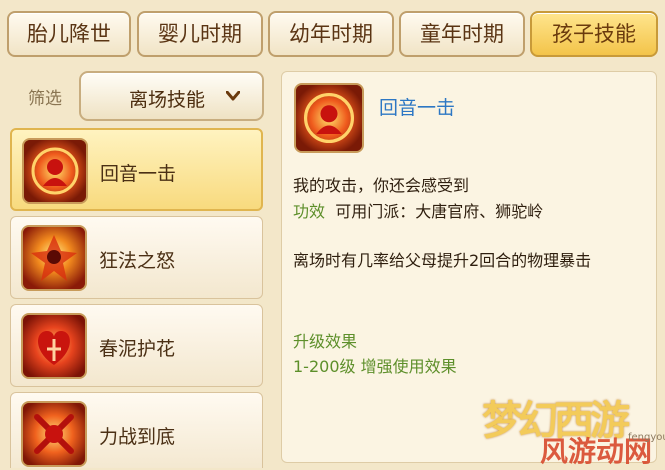 The image size is (665, 470). What do you see at coordinates (54, 434) in the screenshot?
I see `fight-to-end-skill-icon` at bounding box center [54, 434].